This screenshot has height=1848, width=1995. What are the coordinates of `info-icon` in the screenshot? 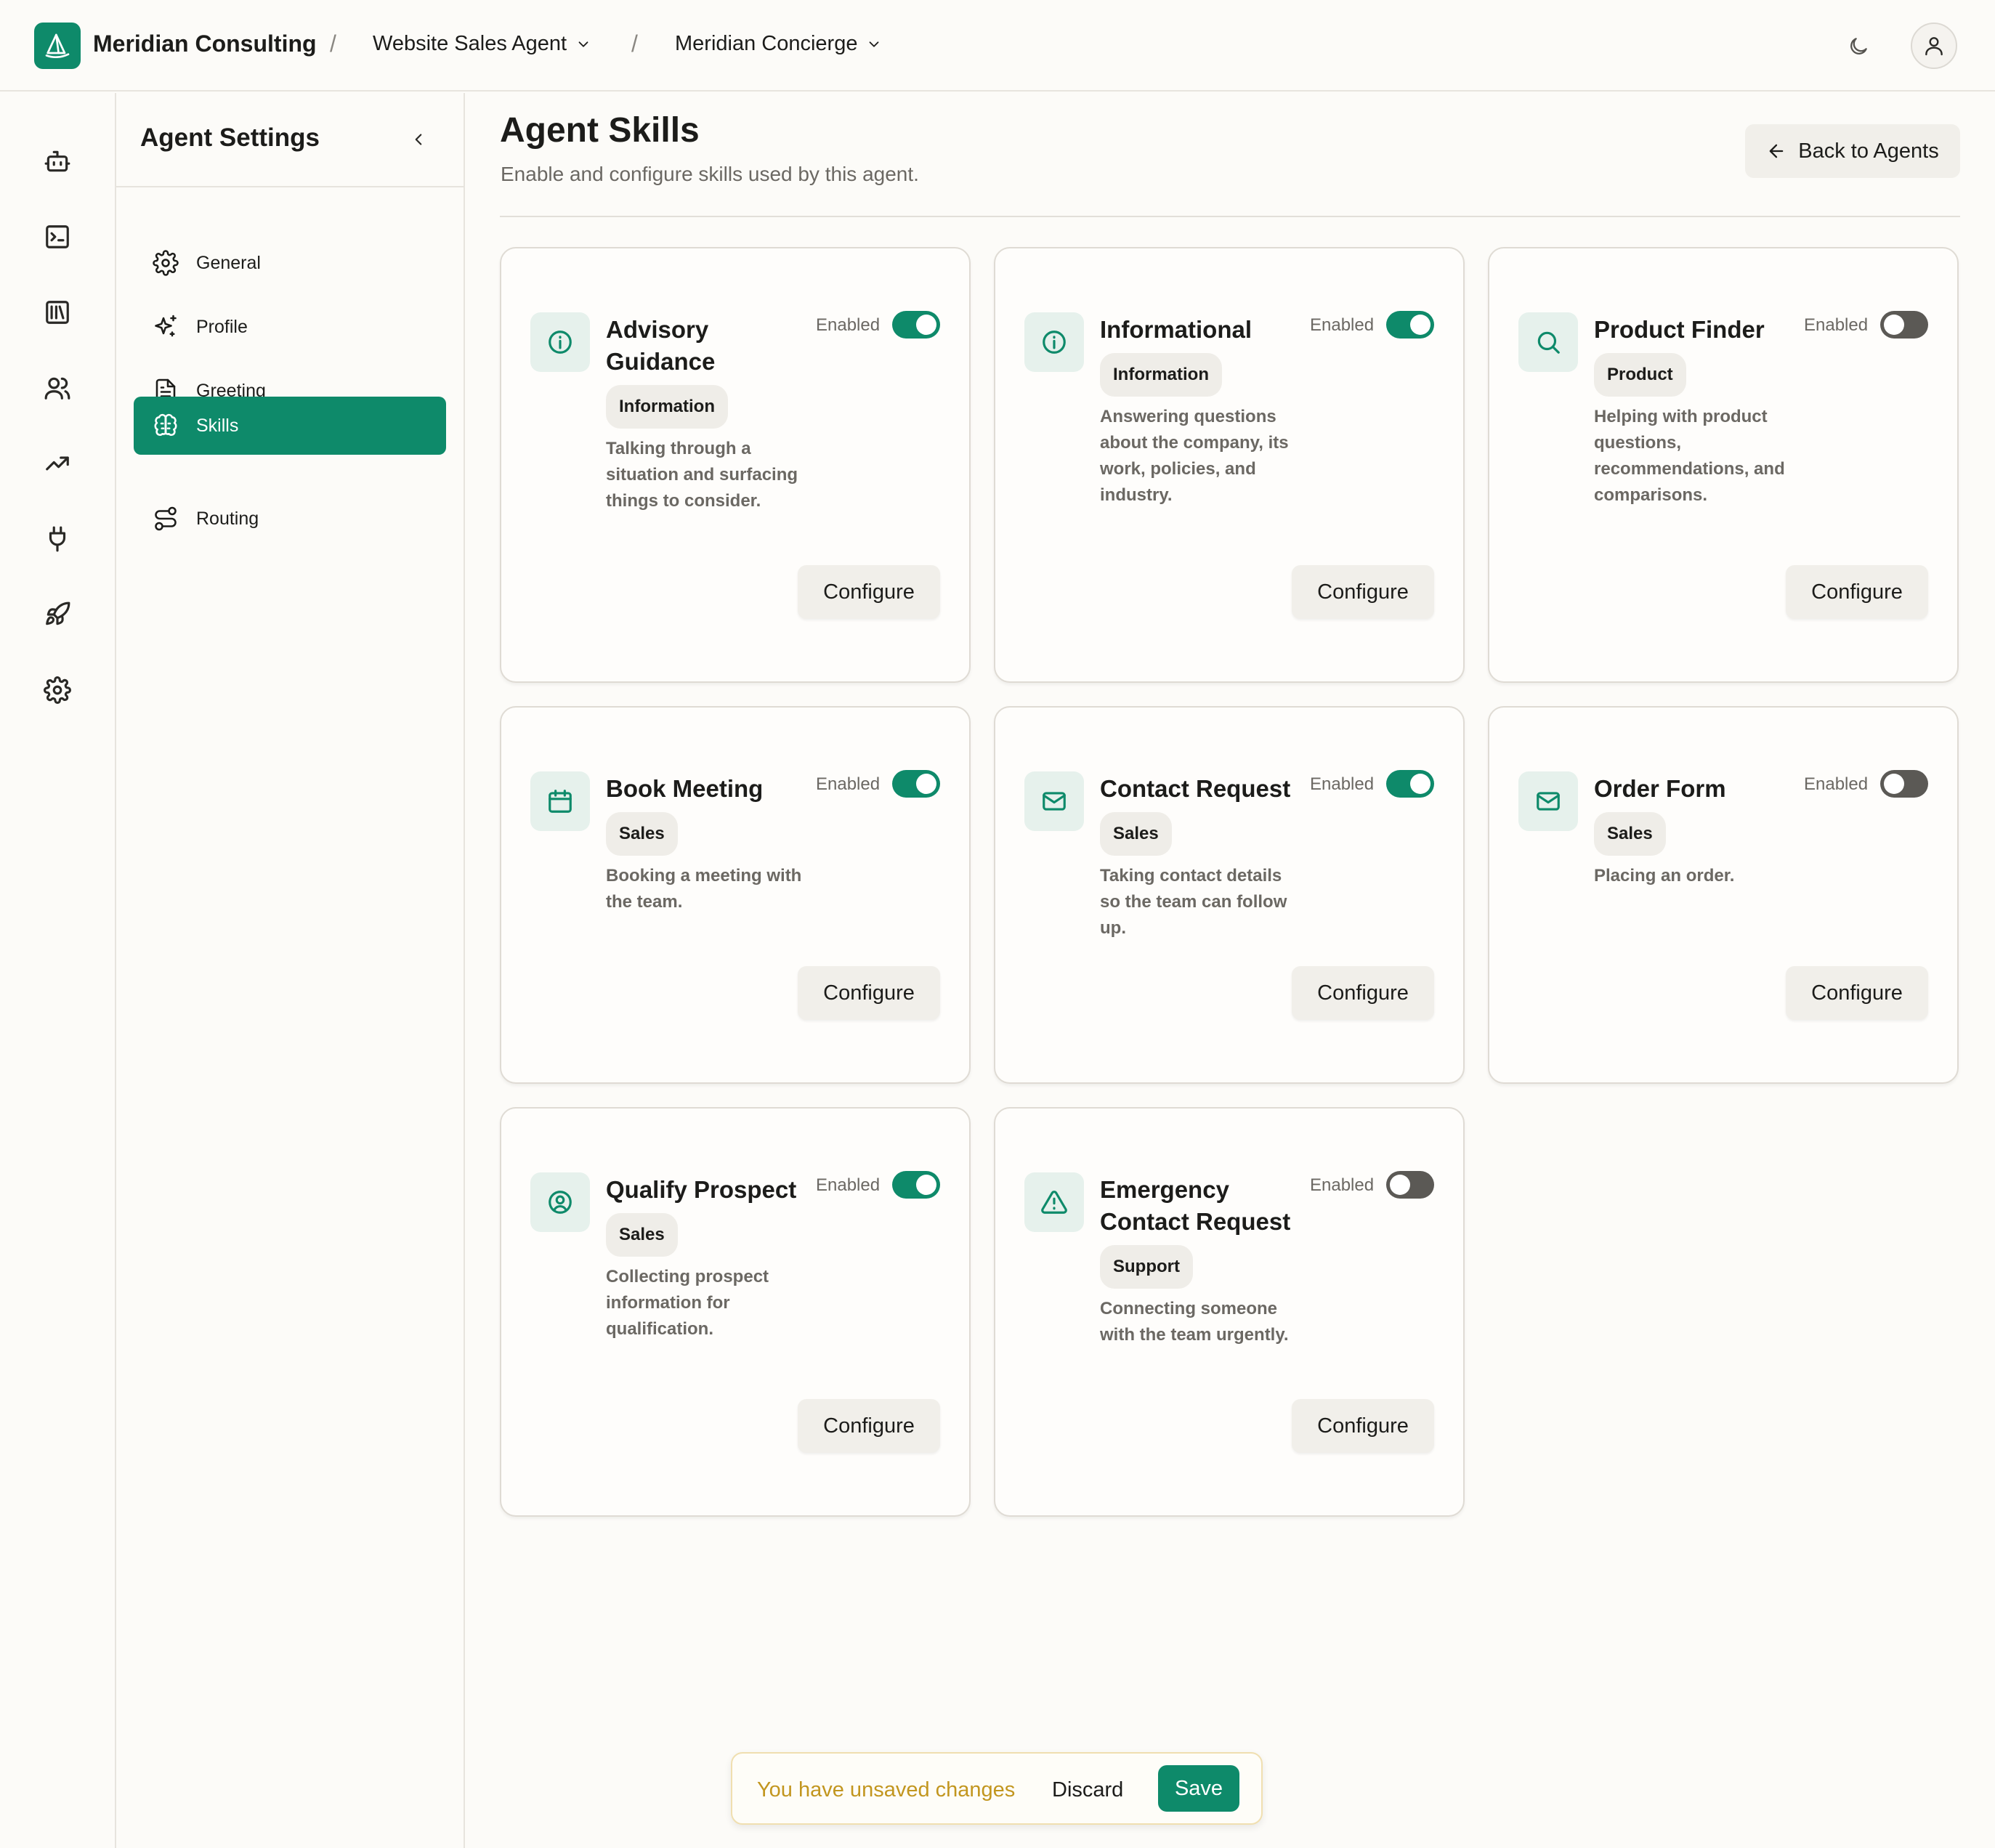 It's located at (1054, 342).